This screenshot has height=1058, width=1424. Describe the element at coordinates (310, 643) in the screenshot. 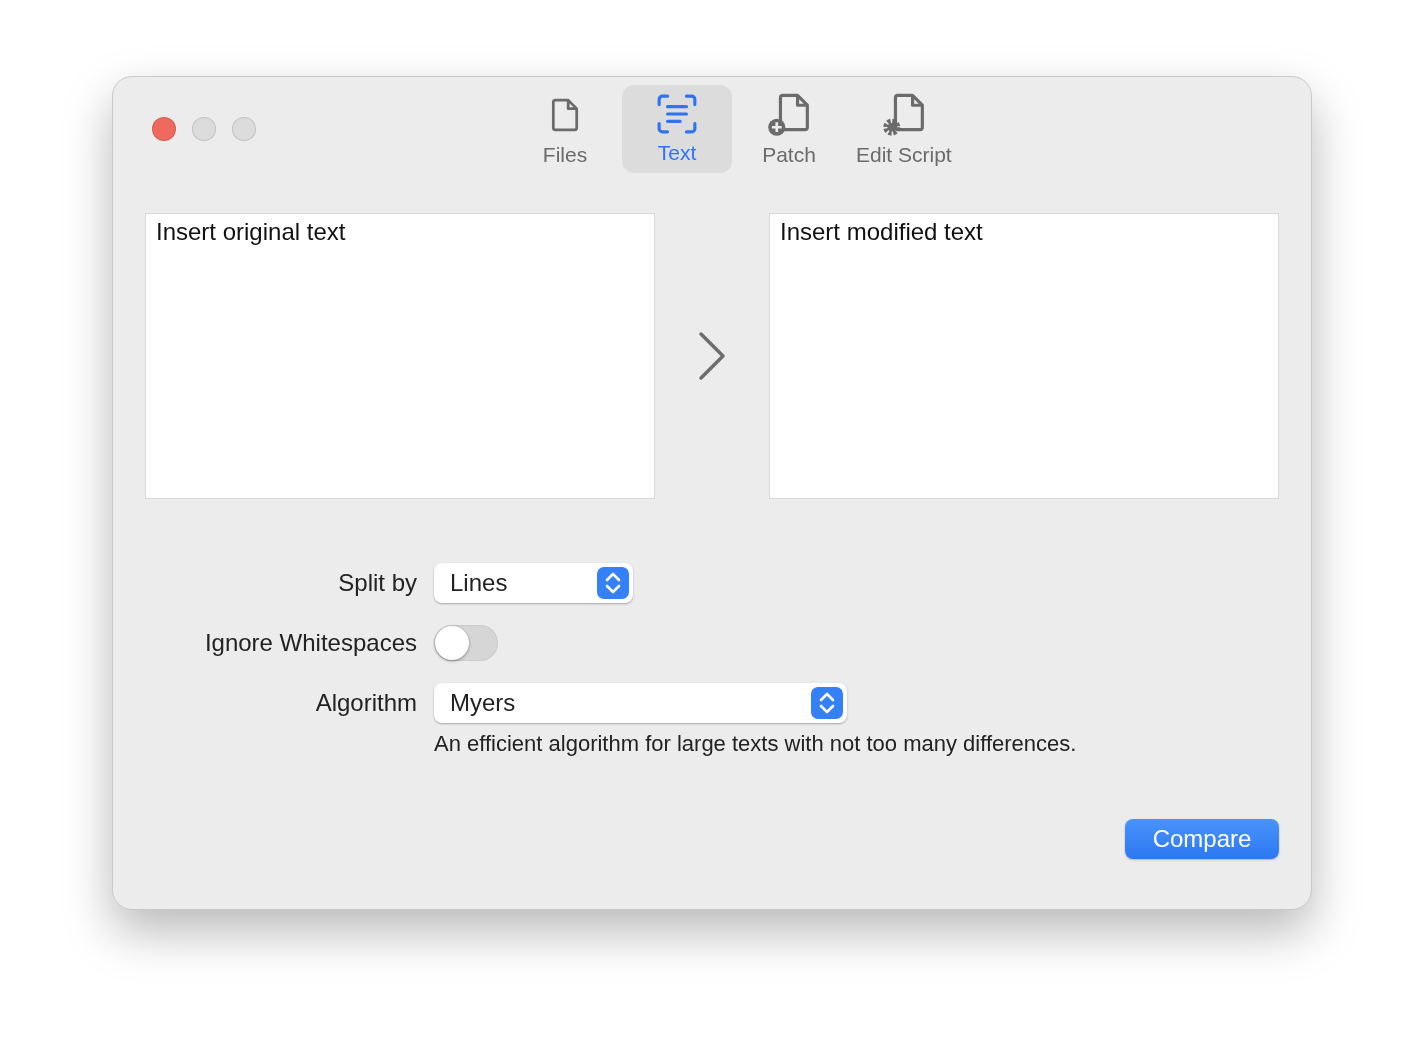

I see `option-label: Ignore Whitespaces` at that location.